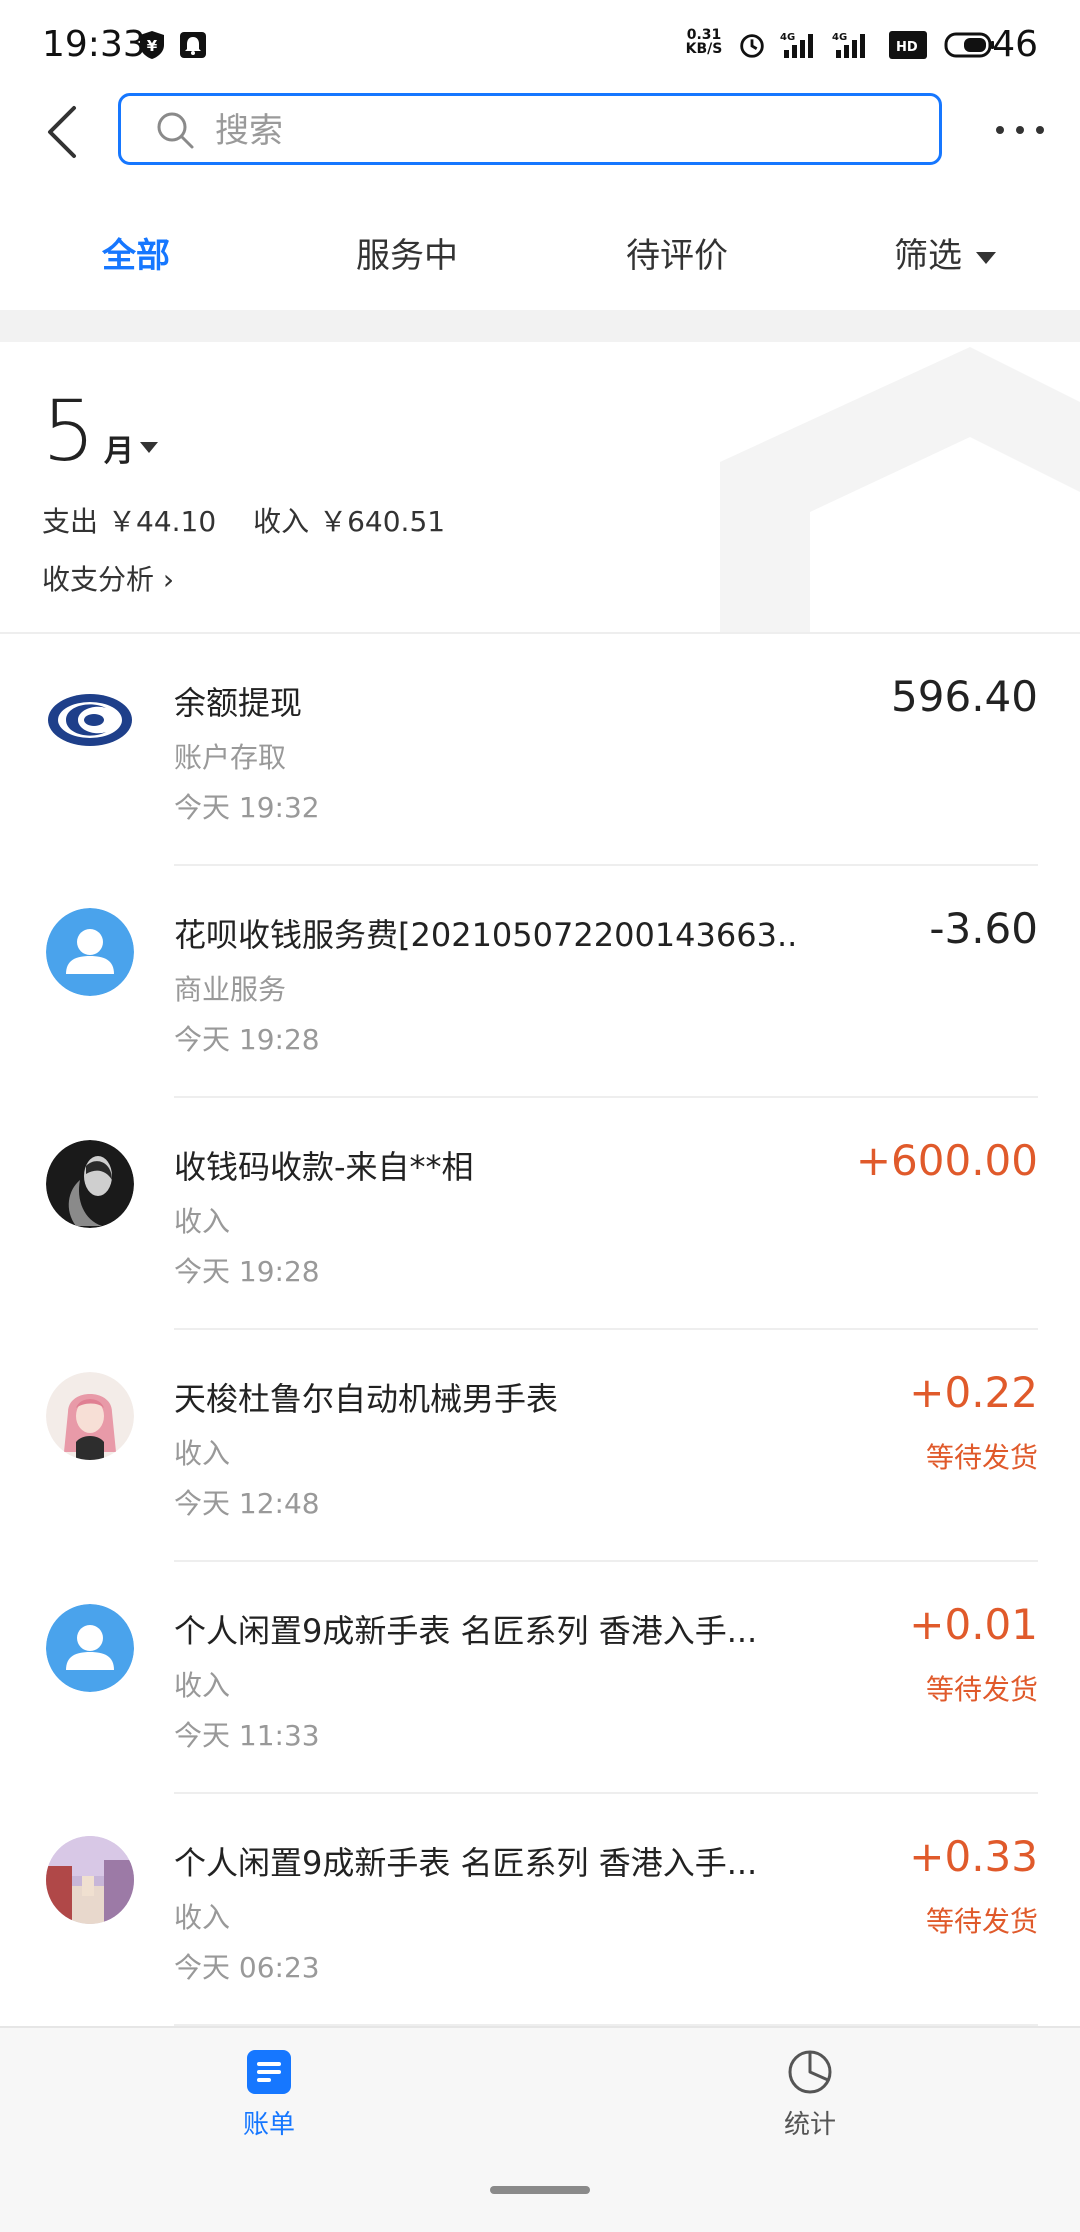 The width and height of the screenshot is (1080, 2232). What do you see at coordinates (809, 2125) in the screenshot?
I see `nav-label-stats: 统计` at bounding box center [809, 2125].